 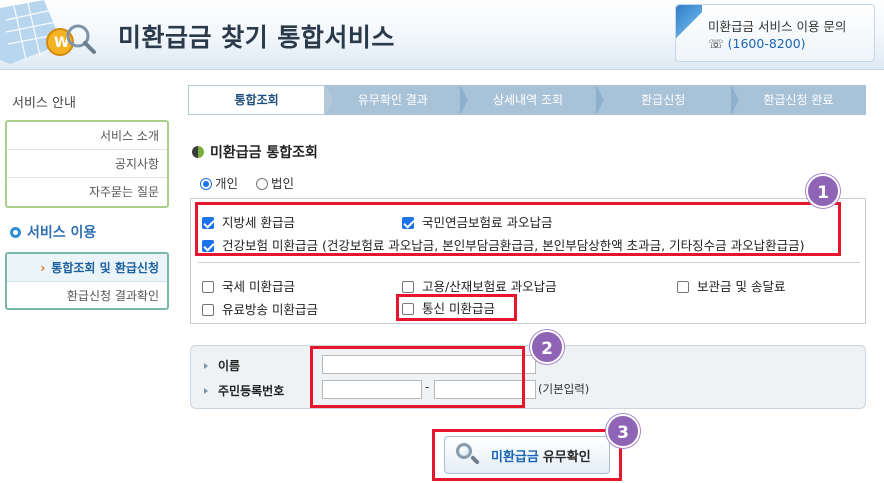 What do you see at coordinates (254, 182) in the screenshot?
I see `applicant-type-radios: 개인 법인` at bounding box center [254, 182].